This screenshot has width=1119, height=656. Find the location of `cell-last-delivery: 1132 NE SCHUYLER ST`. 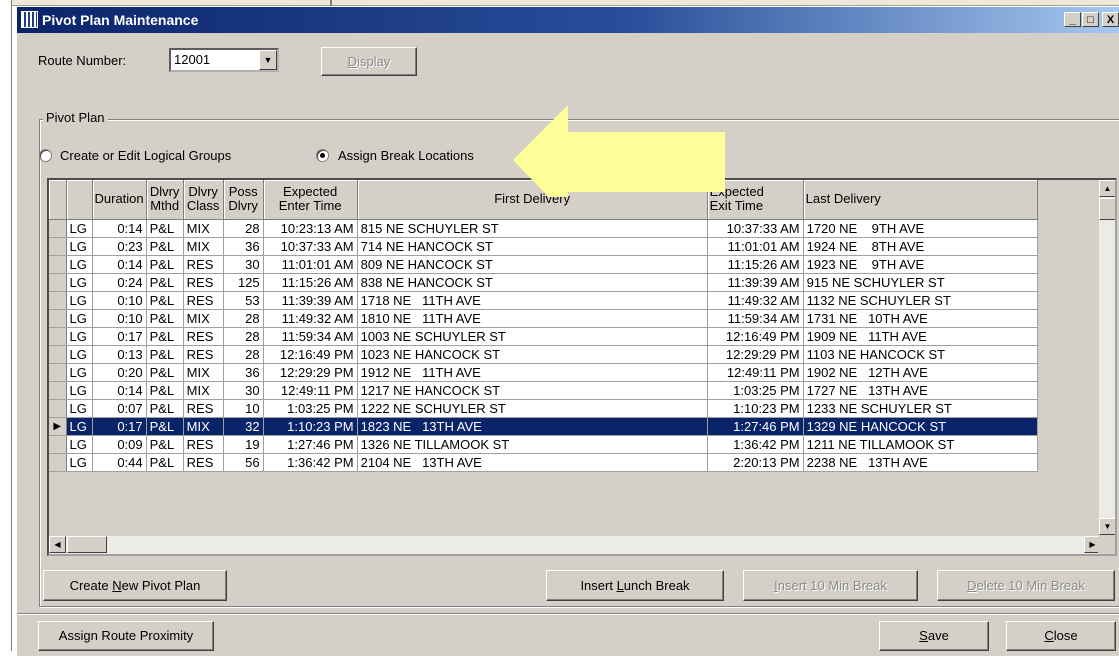

cell-last-delivery: 1132 NE SCHUYLER ST is located at coordinates (920, 300).